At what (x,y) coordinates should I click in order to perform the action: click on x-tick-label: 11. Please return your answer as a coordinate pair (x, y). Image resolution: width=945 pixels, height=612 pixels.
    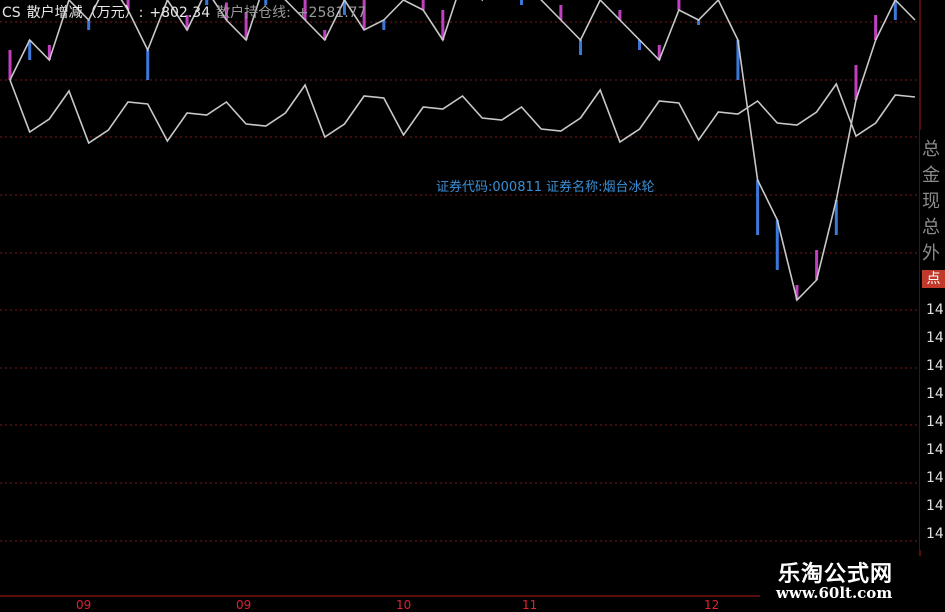
    Looking at the image, I should click on (530, 605).